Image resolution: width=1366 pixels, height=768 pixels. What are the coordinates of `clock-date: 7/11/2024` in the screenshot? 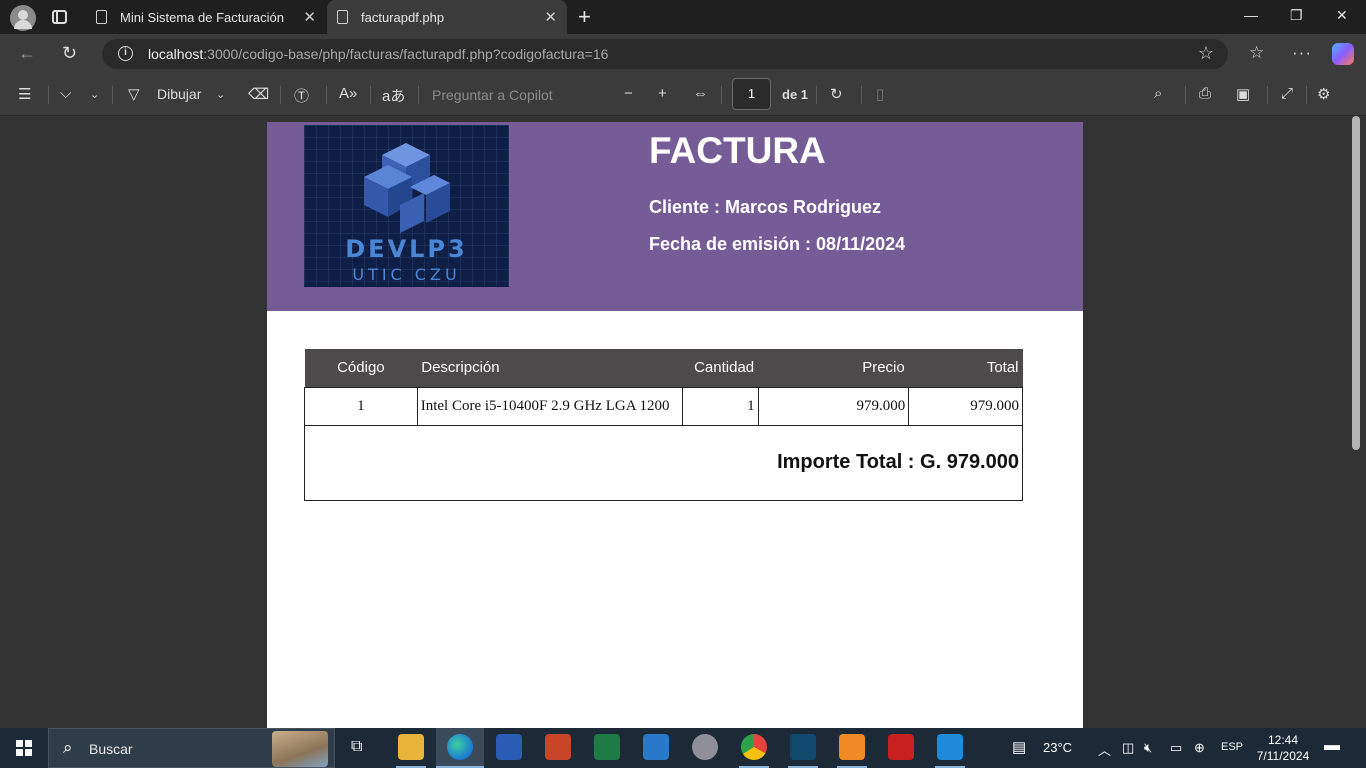 It's located at (1283, 756).